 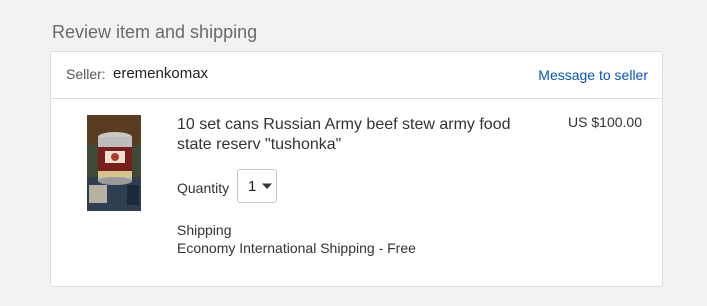 I want to click on item-price: US $100.00, so click(x=605, y=122).